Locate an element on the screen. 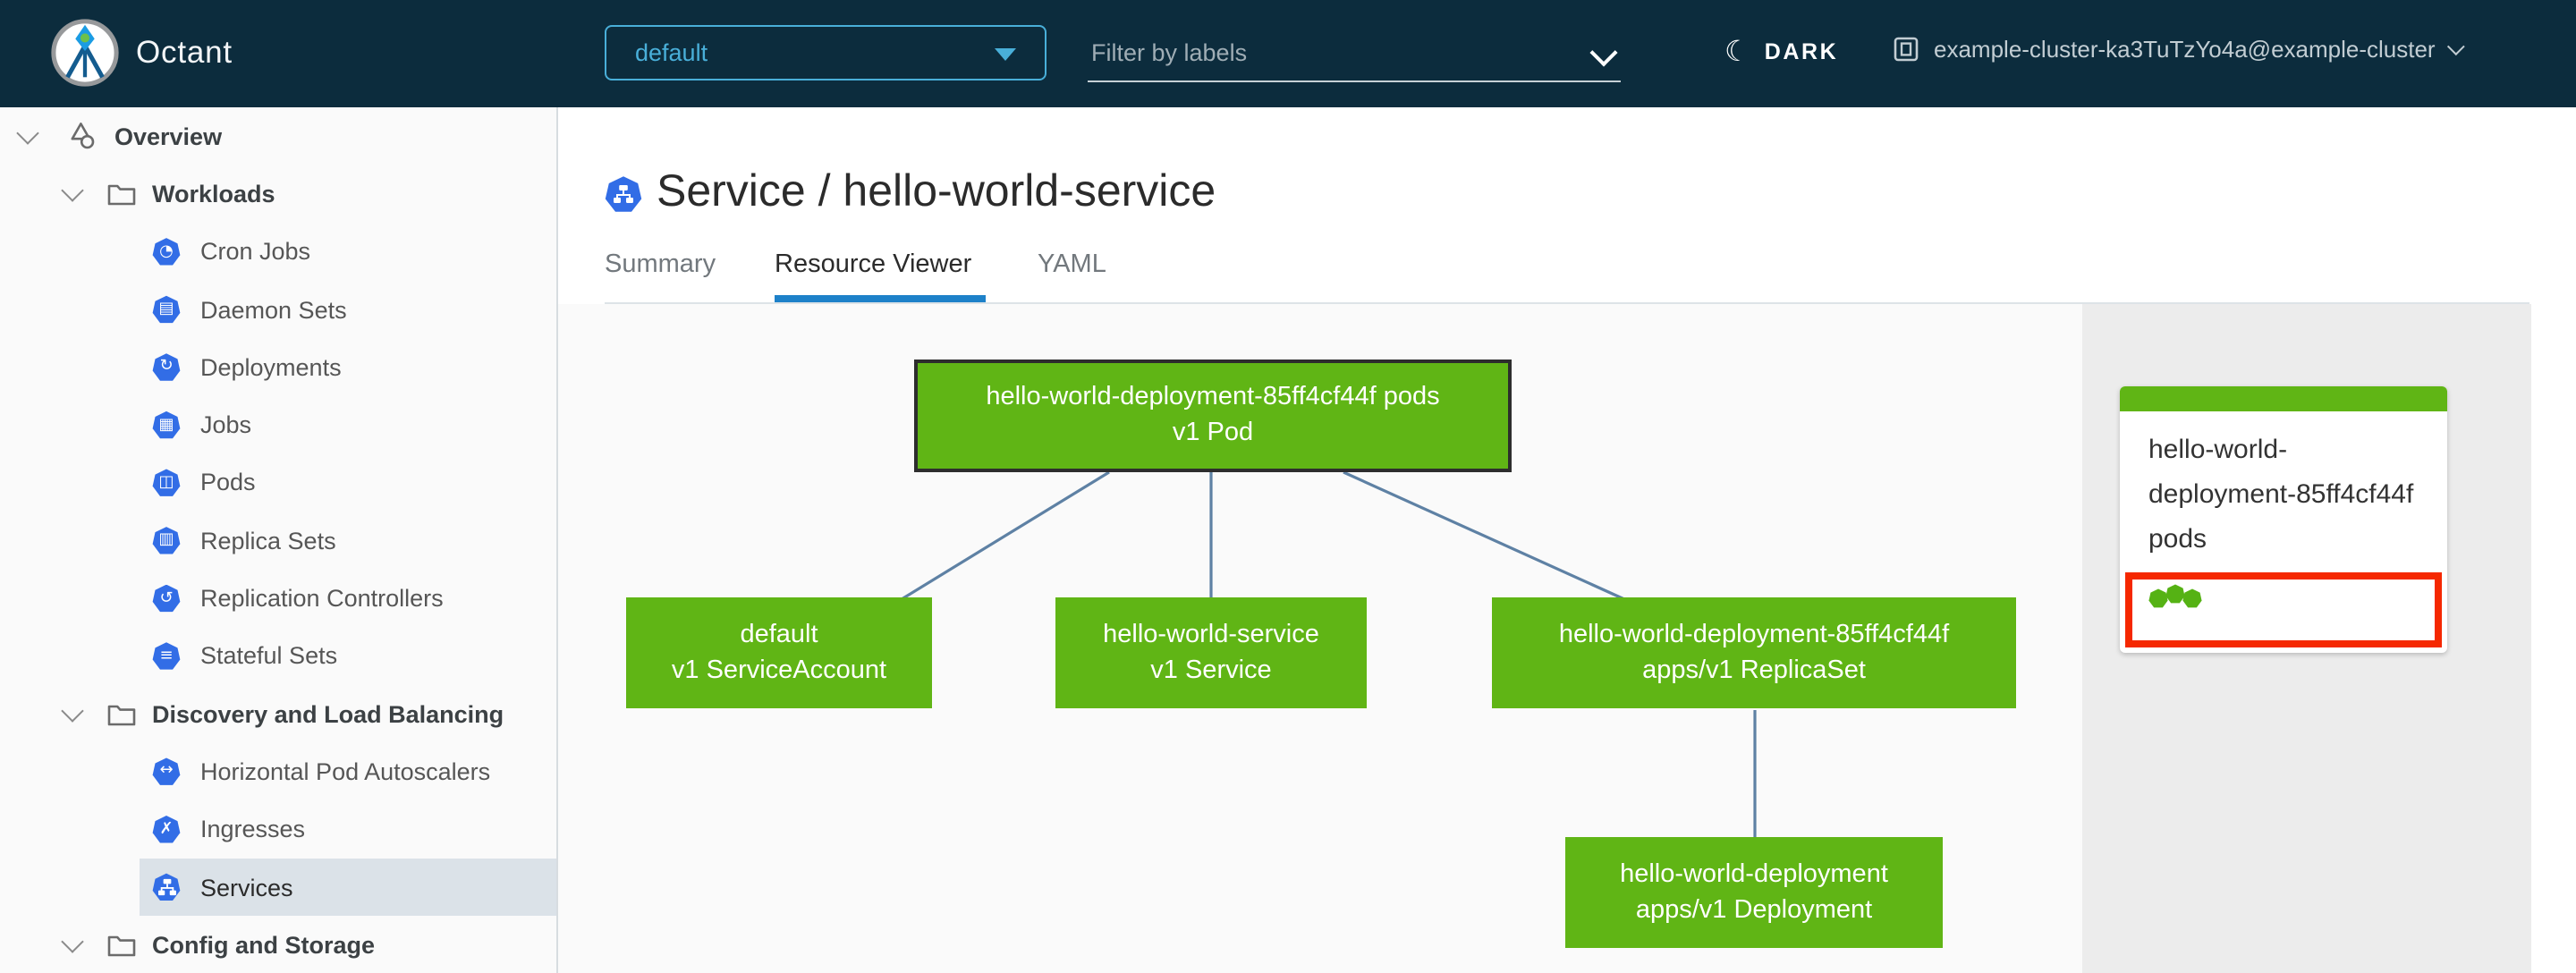  sidebar-item-replica-sets: ▥ Replica Sets is located at coordinates (278, 541).